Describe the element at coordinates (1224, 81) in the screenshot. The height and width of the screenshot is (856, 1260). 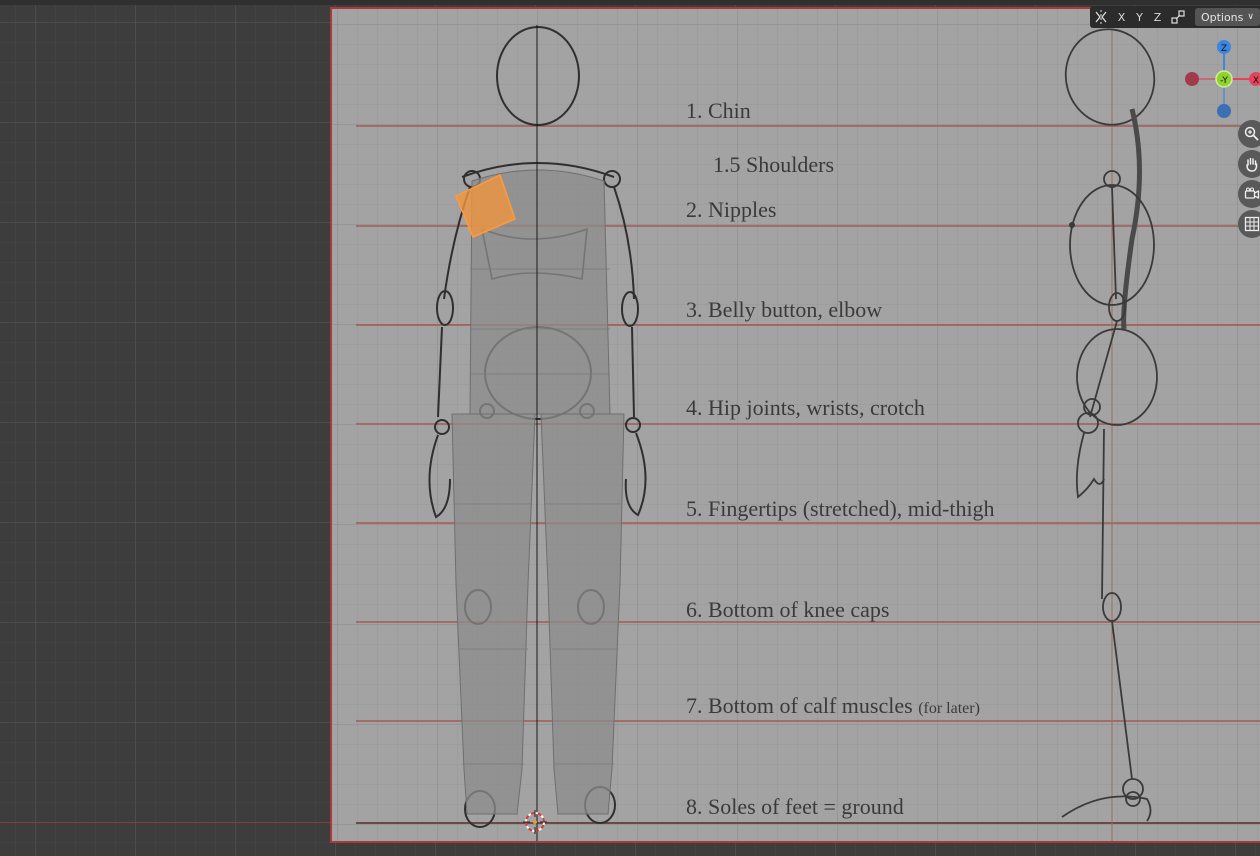
I see `gizmo-neg-y-label: -Y` at that location.